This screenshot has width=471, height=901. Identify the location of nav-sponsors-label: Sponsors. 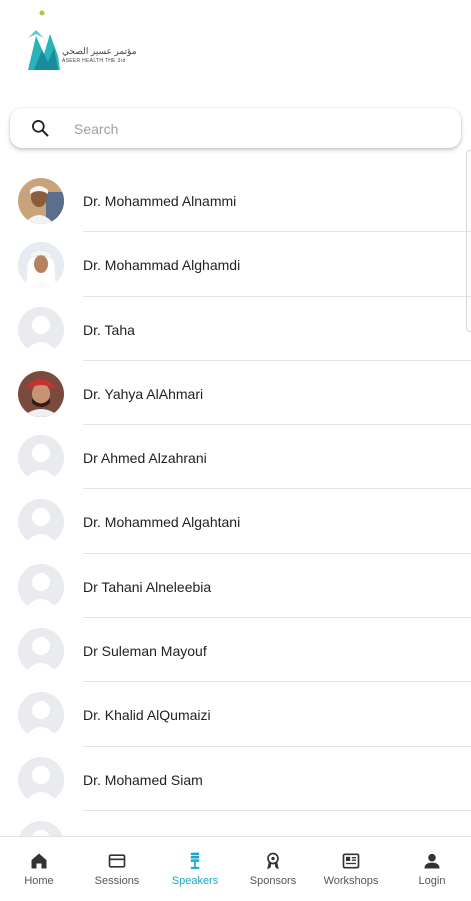
(273, 881).